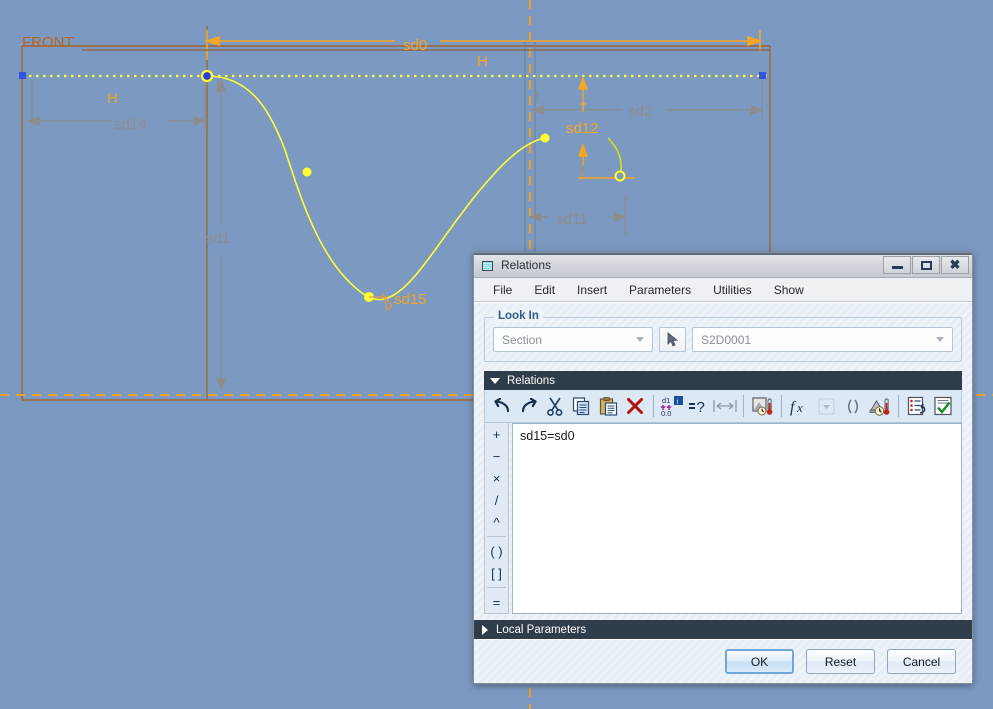 This screenshot has height=709, width=993. I want to click on delete-button, so click(635, 406).